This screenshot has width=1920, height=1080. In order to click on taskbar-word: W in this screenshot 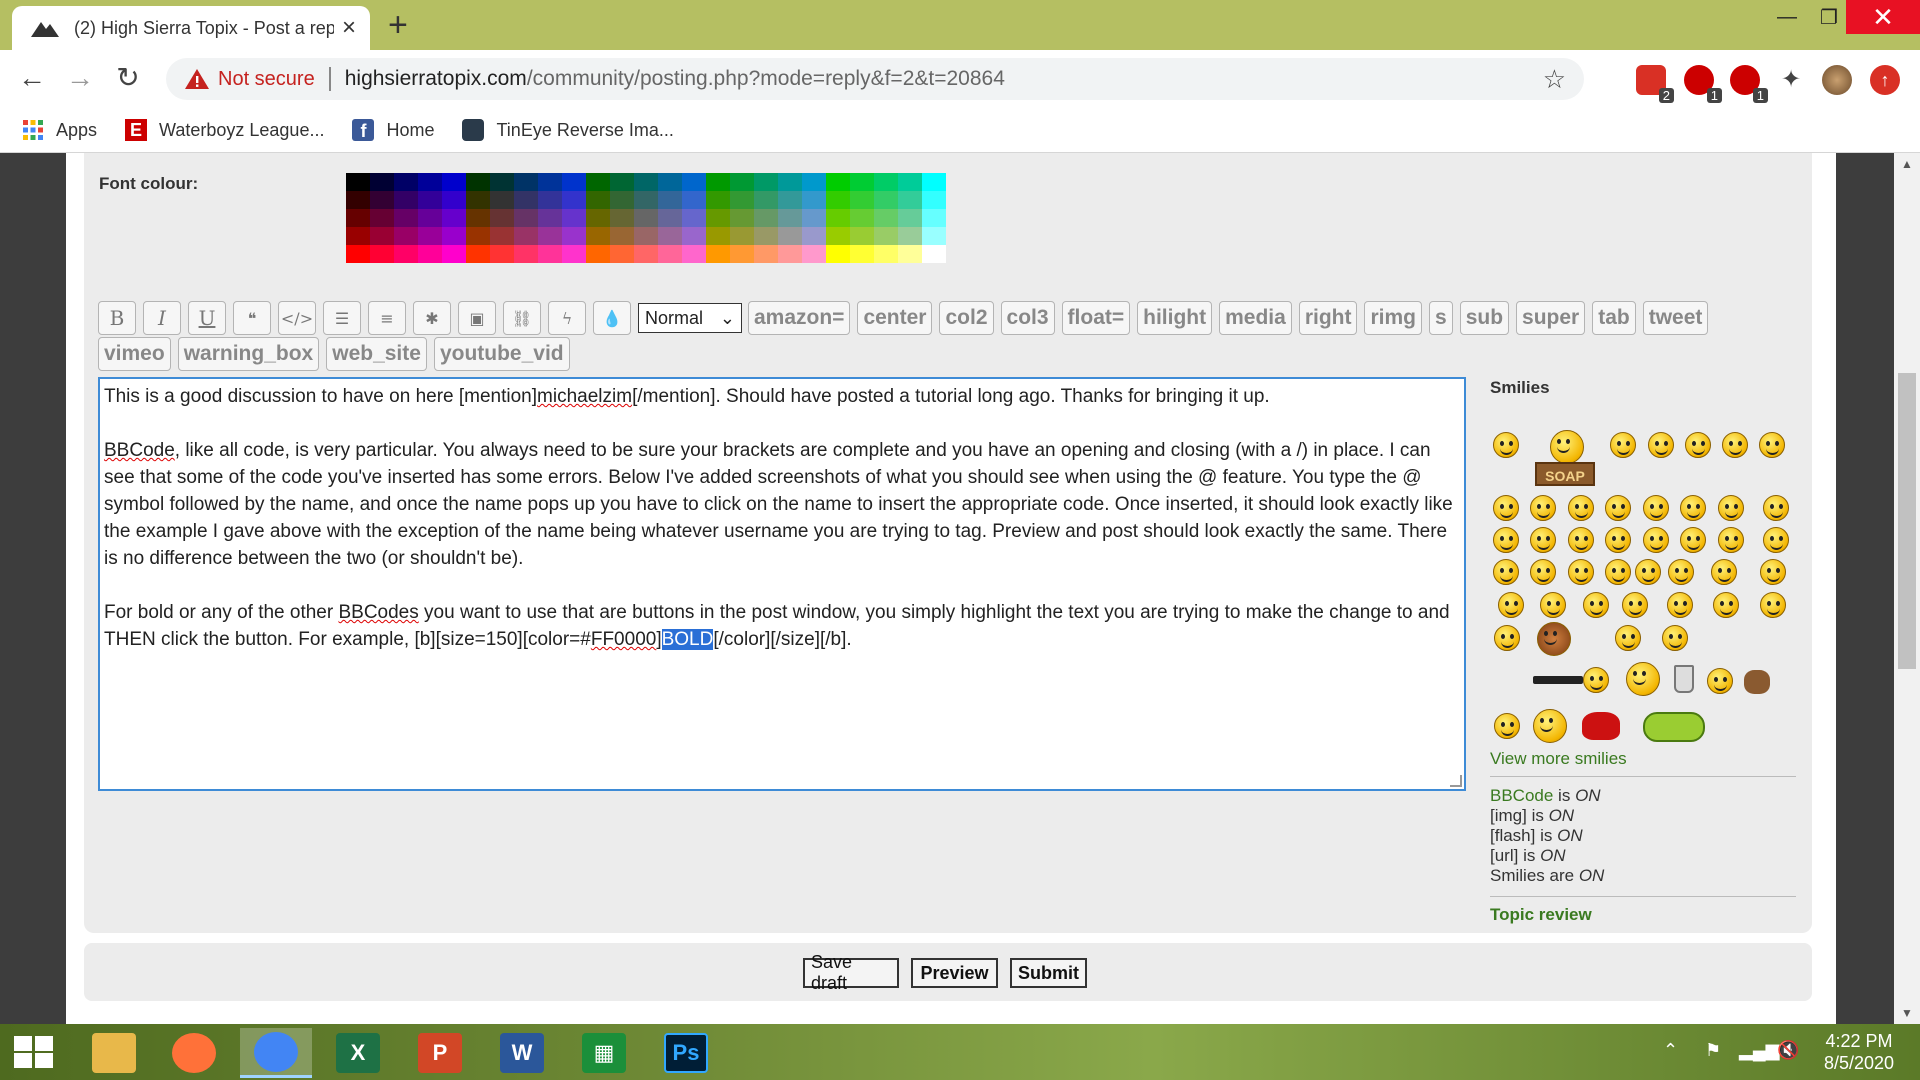, I will do `click(522, 1053)`.